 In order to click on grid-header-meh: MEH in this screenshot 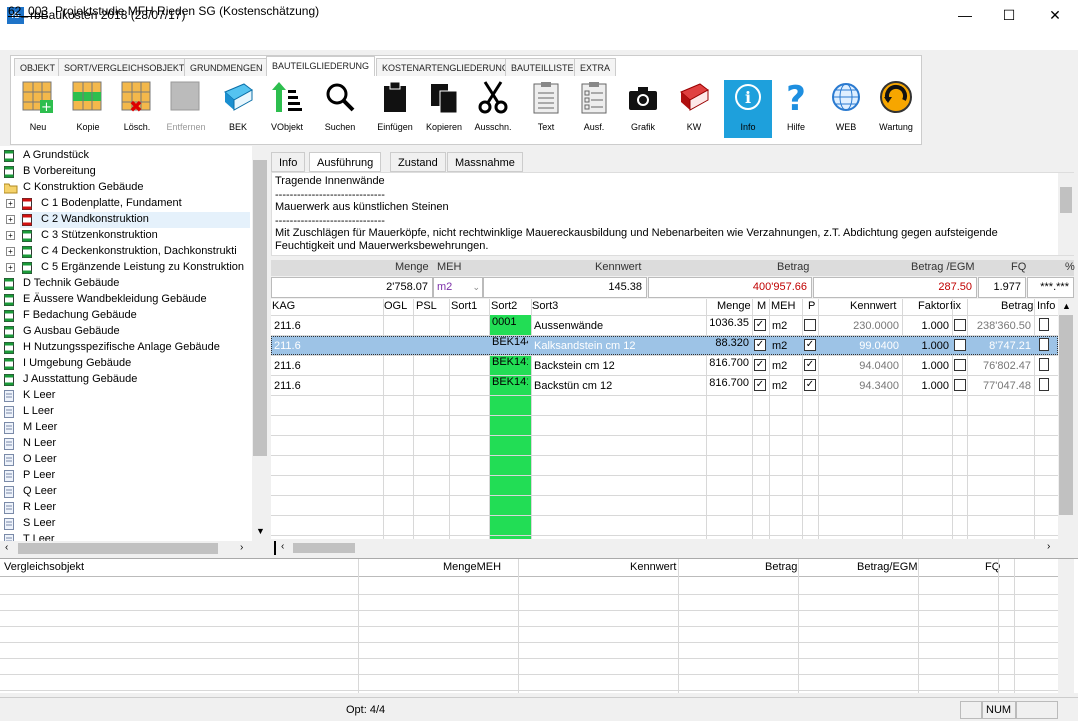, I will do `click(783, 306)`.